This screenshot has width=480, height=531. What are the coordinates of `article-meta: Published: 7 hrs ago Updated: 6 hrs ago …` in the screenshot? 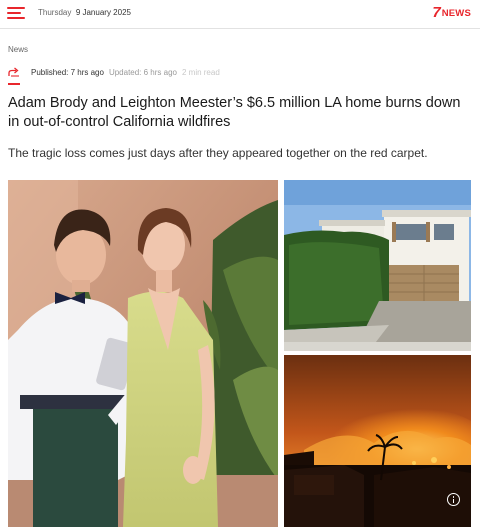 It's located at (114, 72).